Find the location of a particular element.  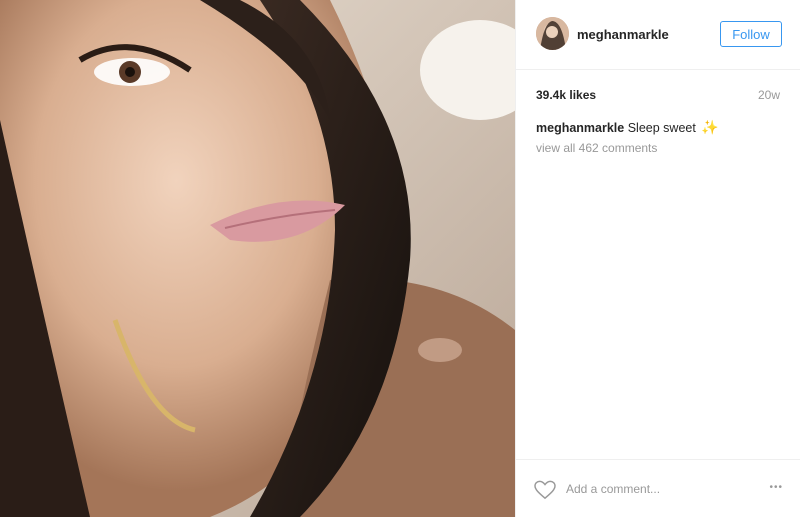

post-age: 20w is located at coordinates (769, 95).